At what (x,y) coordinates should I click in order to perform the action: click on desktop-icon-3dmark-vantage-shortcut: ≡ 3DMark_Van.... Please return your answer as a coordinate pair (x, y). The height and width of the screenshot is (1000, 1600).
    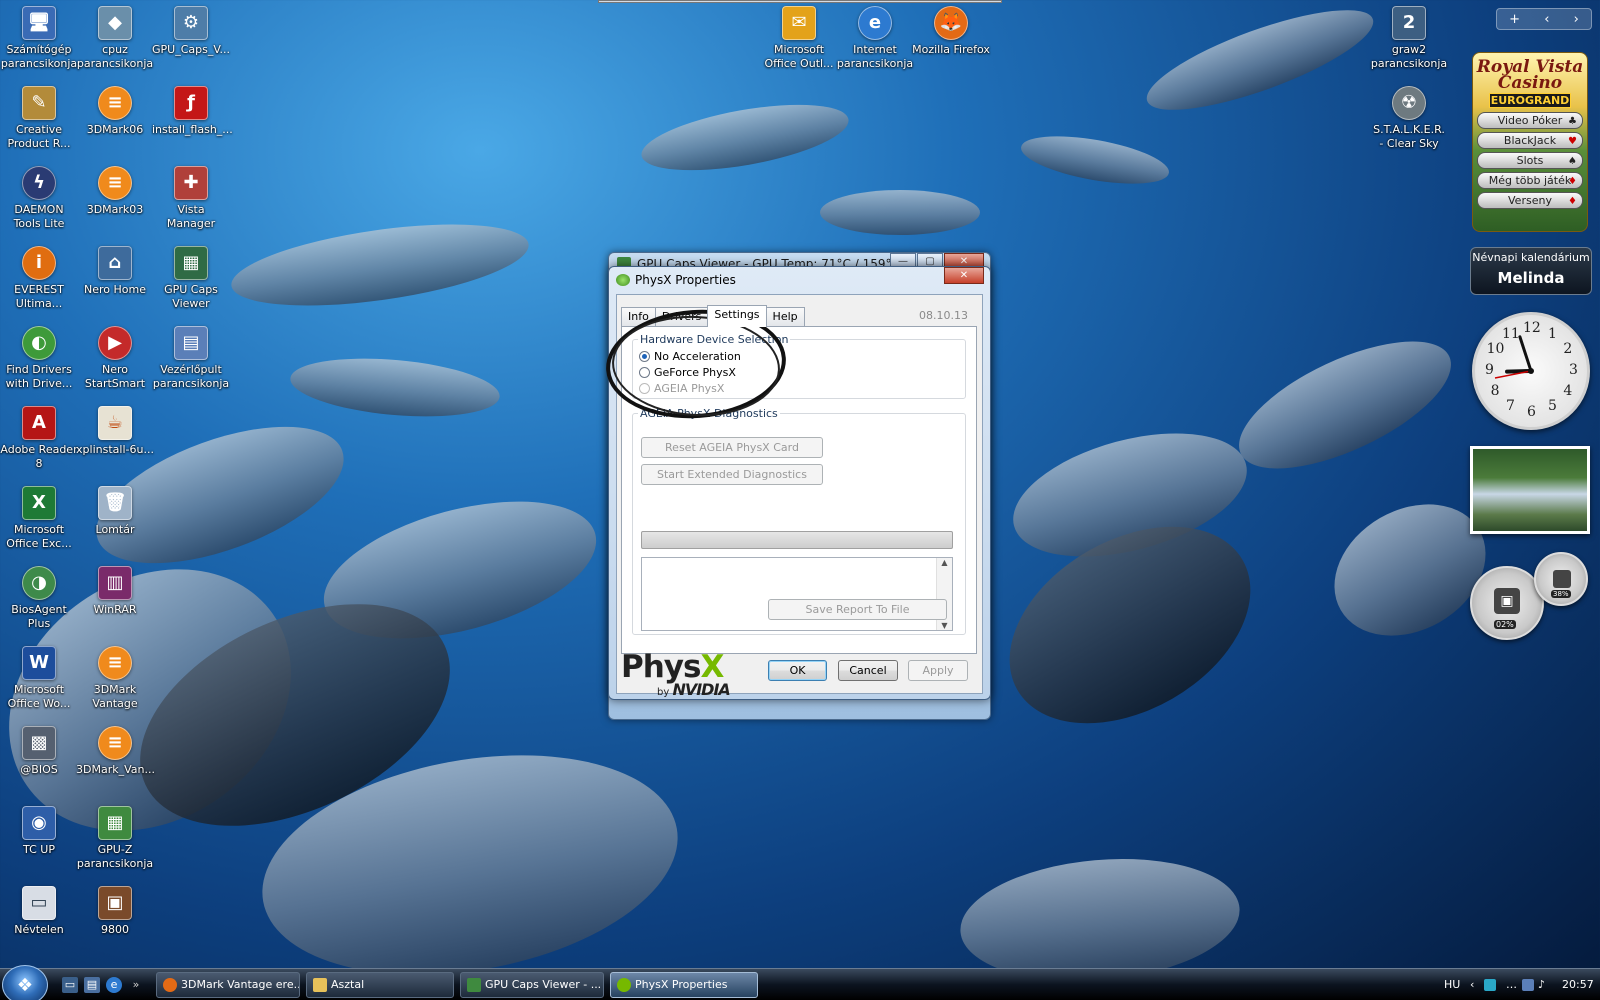
    Looking at the image, I should click on (115, 751).